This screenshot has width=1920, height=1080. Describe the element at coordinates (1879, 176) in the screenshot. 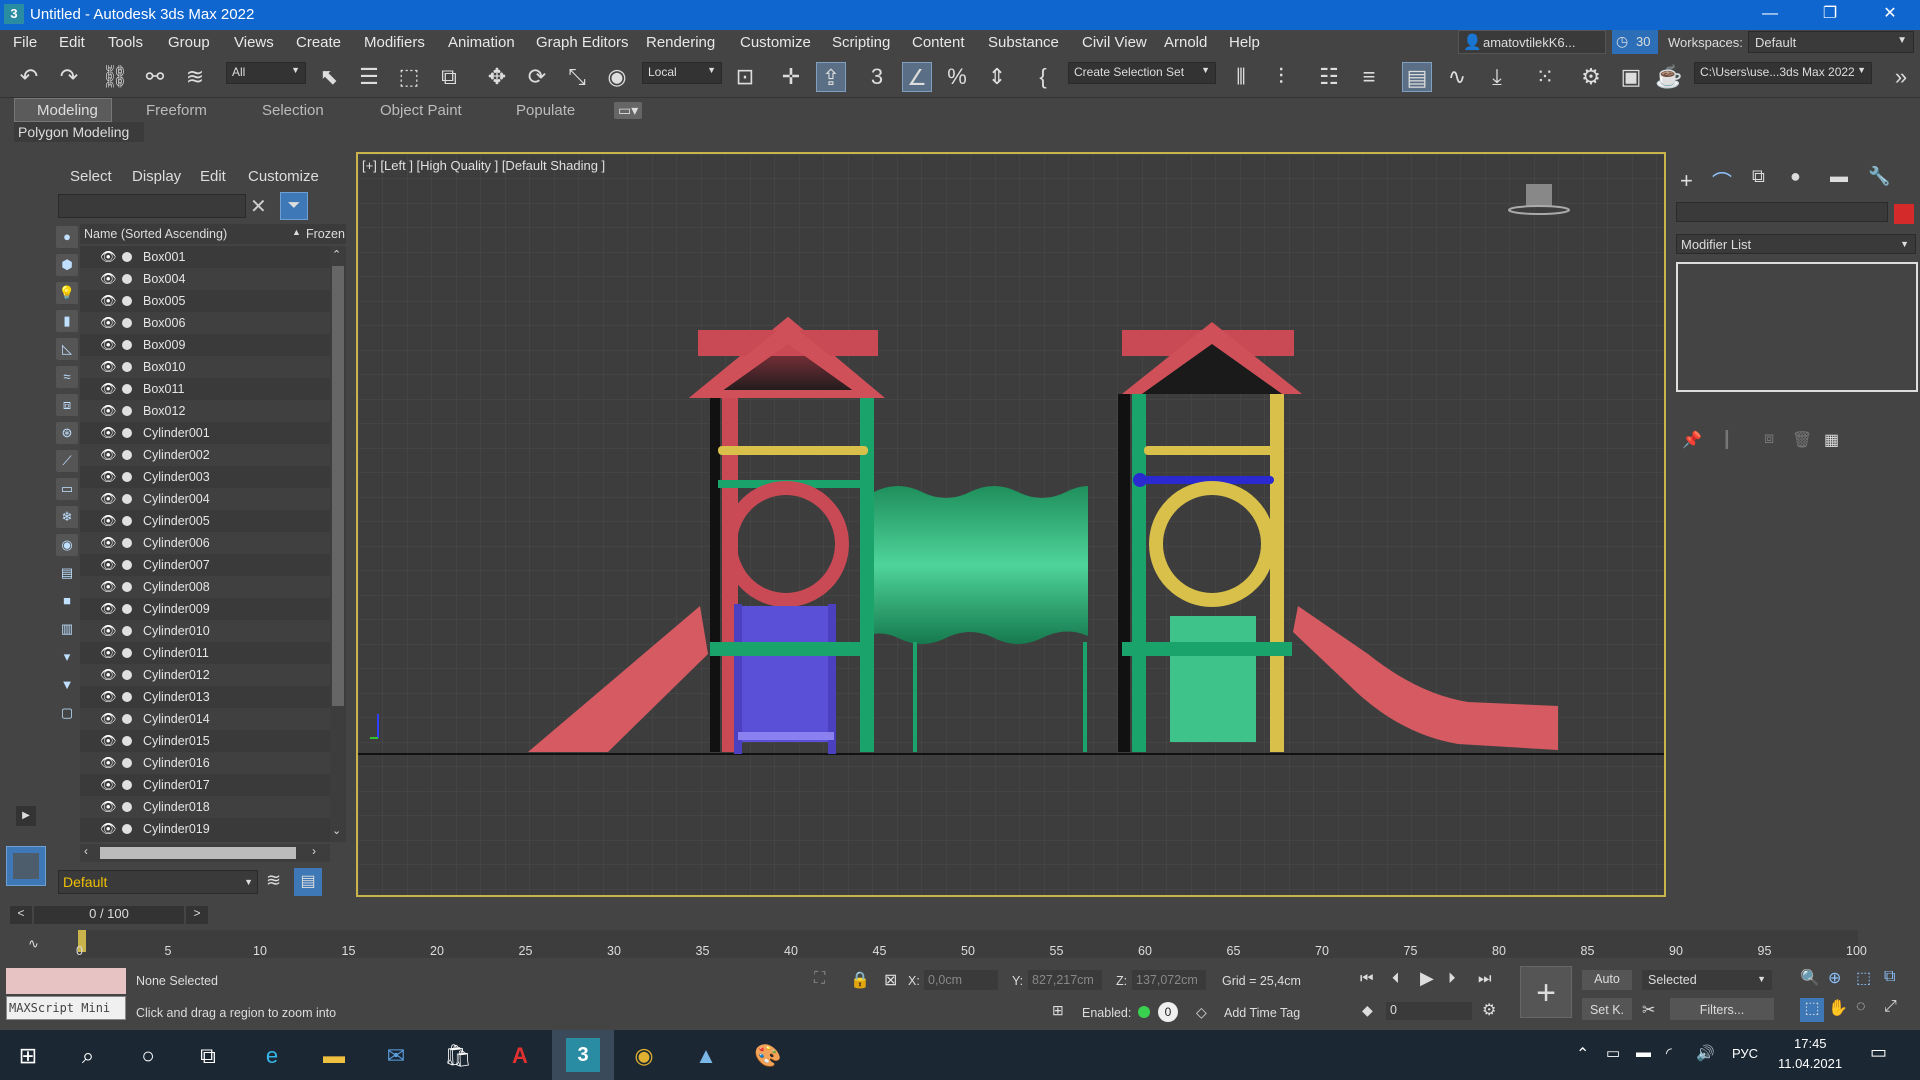

I see `utilities-tab-icon: 🔧` at that location.